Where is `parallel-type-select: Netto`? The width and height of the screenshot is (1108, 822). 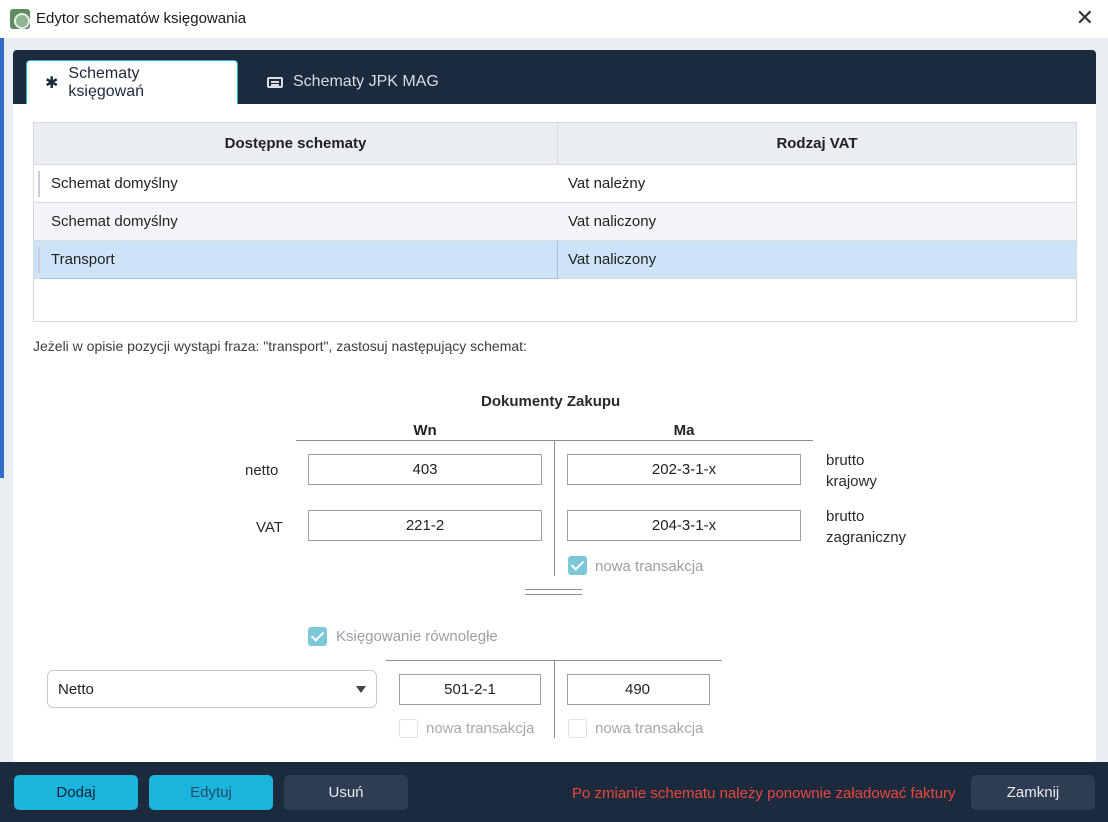
parallel-type-select: Netto is located at coordinates (212, 689).